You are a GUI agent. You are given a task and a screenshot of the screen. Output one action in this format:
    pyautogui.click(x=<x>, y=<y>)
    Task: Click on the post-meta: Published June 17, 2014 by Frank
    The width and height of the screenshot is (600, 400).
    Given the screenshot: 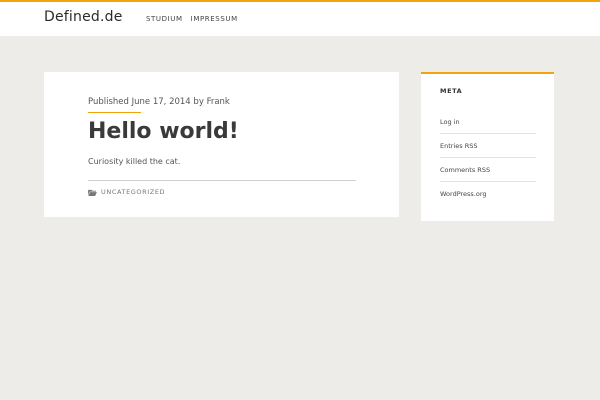 What is the action you would take?
    pyautogui.click(x=159, y=105)
    